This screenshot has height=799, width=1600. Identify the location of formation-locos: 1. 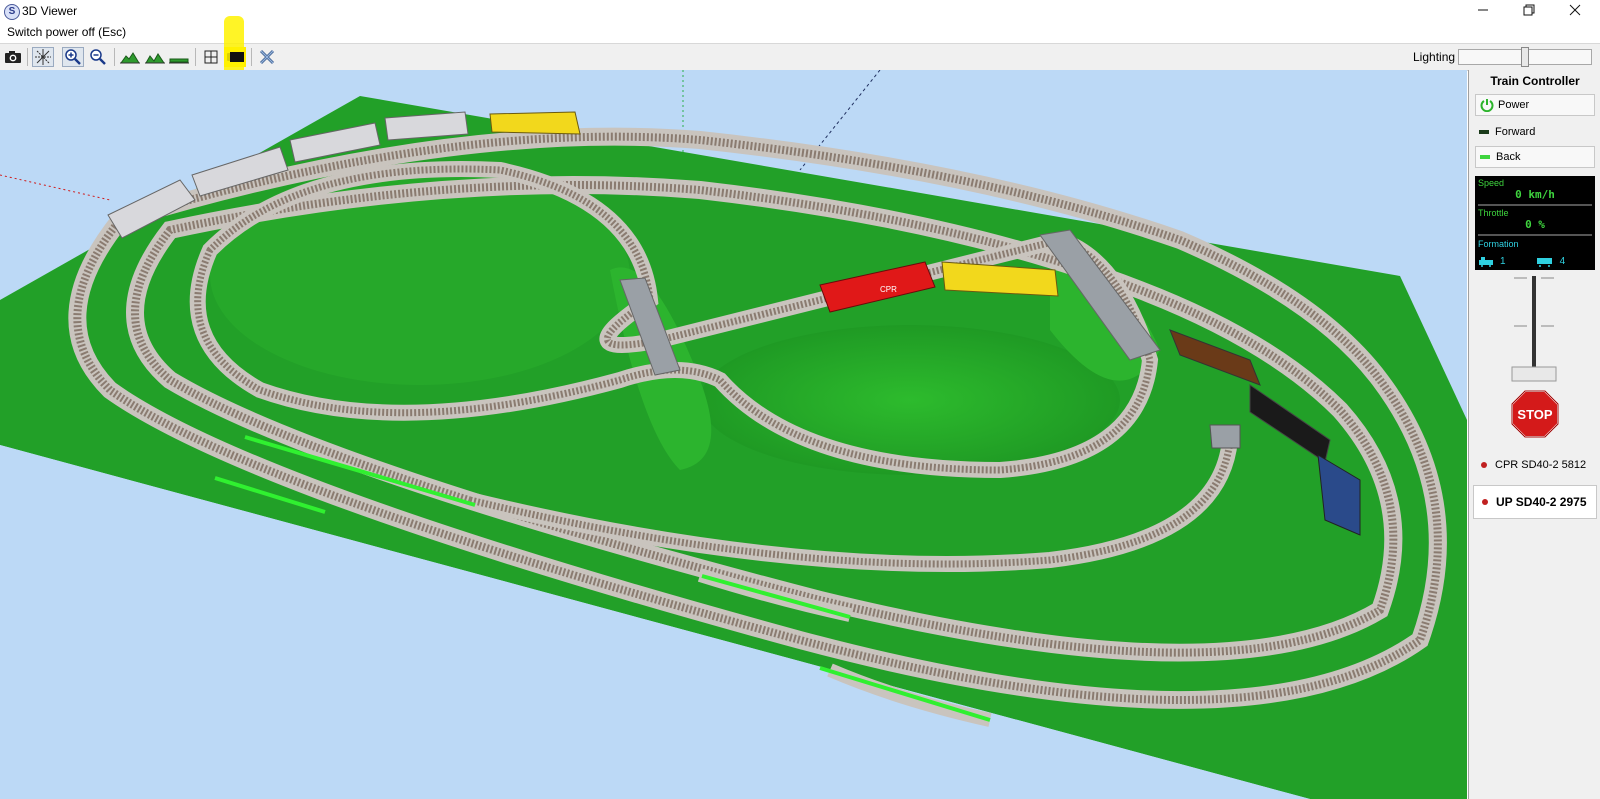
(1503, 261).